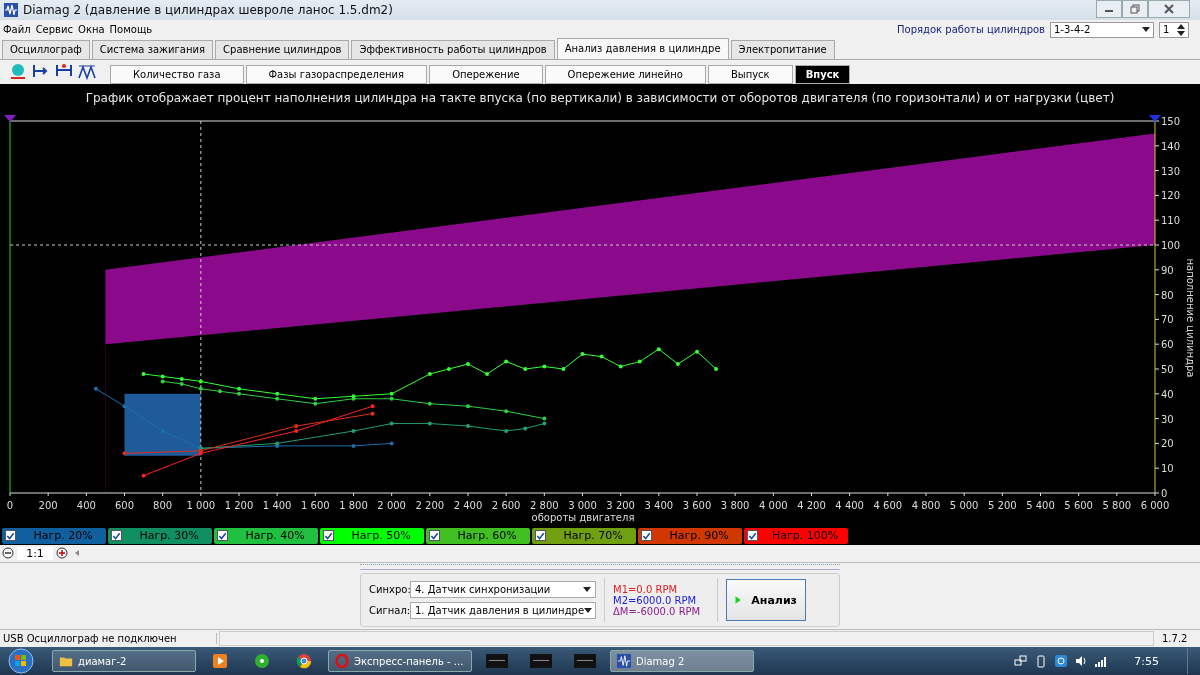  Describe the element at coordinates (486, 74) in the screenshot. I see `tab: Опережение` at that location.